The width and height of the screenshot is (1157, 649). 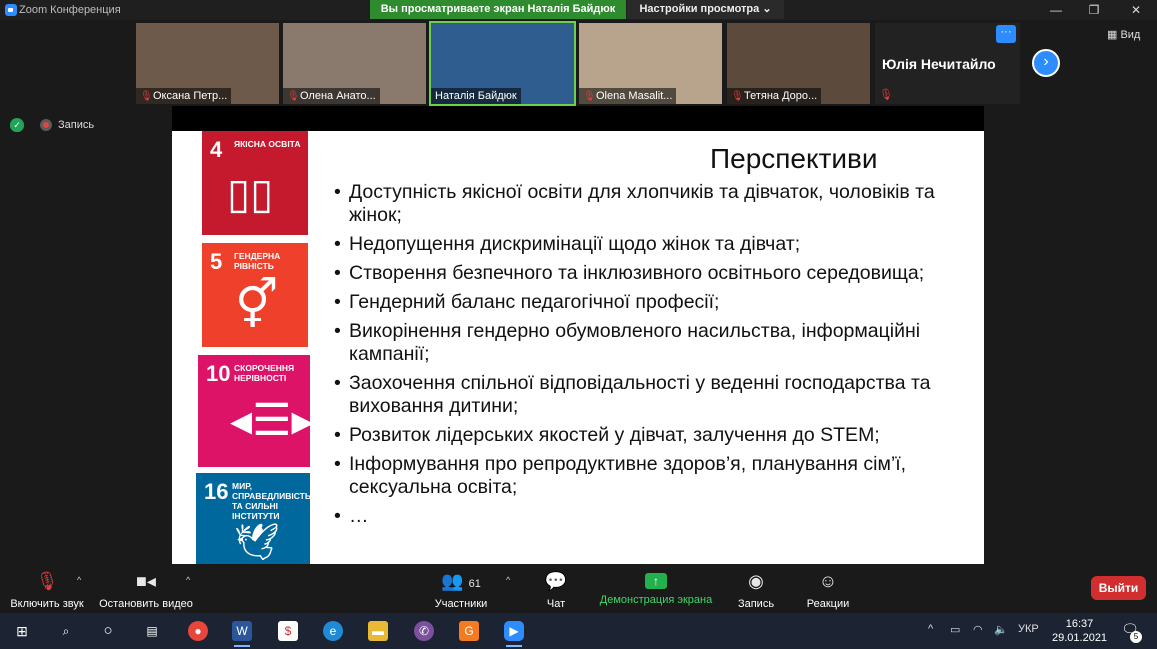 I want to click on battery-icon: ▭, so click(x=955, y=629).